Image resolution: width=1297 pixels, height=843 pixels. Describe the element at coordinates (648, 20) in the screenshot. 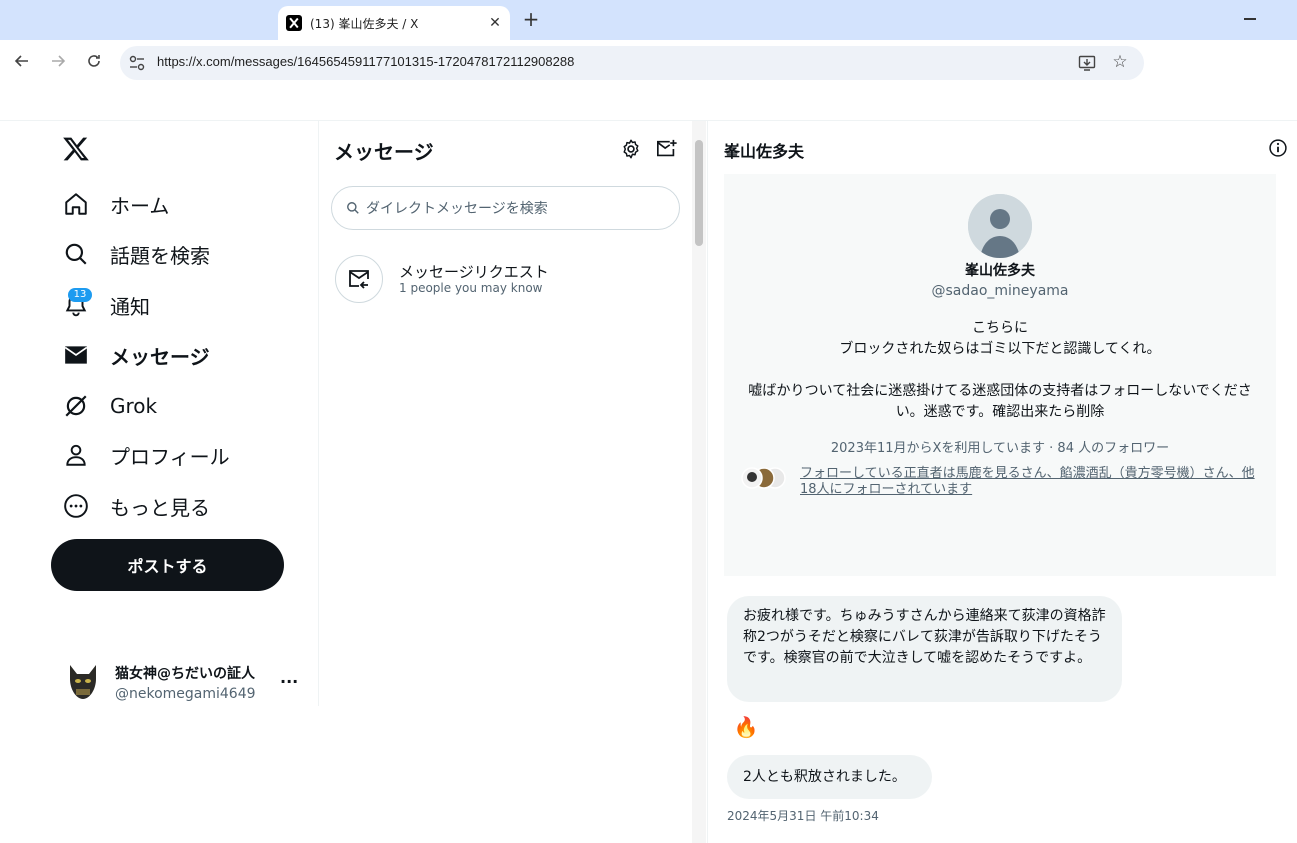

I see `browser-tabstrip` at that location.